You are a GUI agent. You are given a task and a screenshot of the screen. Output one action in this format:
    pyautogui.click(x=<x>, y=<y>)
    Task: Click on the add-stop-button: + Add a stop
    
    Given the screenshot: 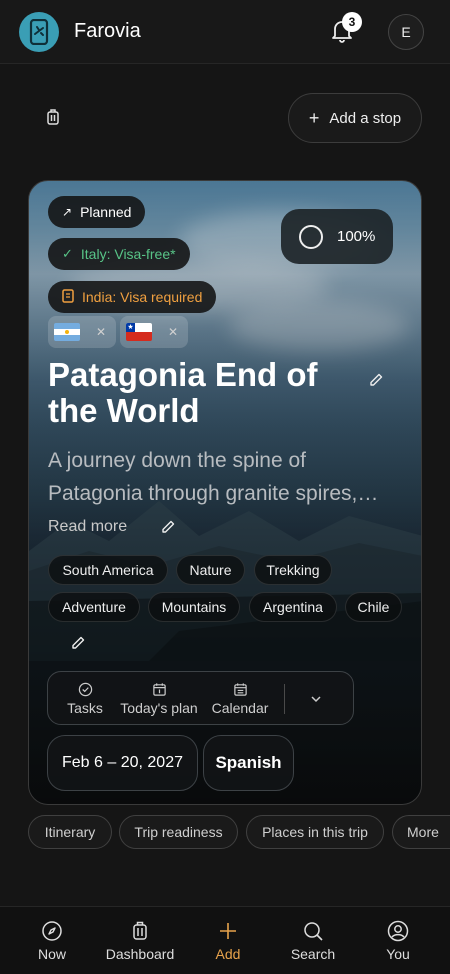 What is the action you would take?
    pyautogui.click(x=355, y=118)
    